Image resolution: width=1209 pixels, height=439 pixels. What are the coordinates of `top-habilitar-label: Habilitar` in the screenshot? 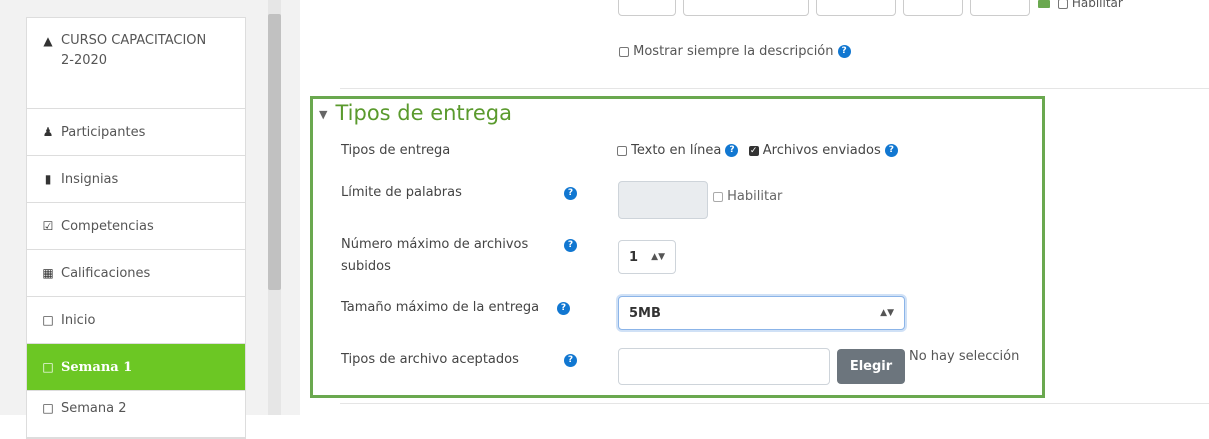 It's located at (1097, 5).